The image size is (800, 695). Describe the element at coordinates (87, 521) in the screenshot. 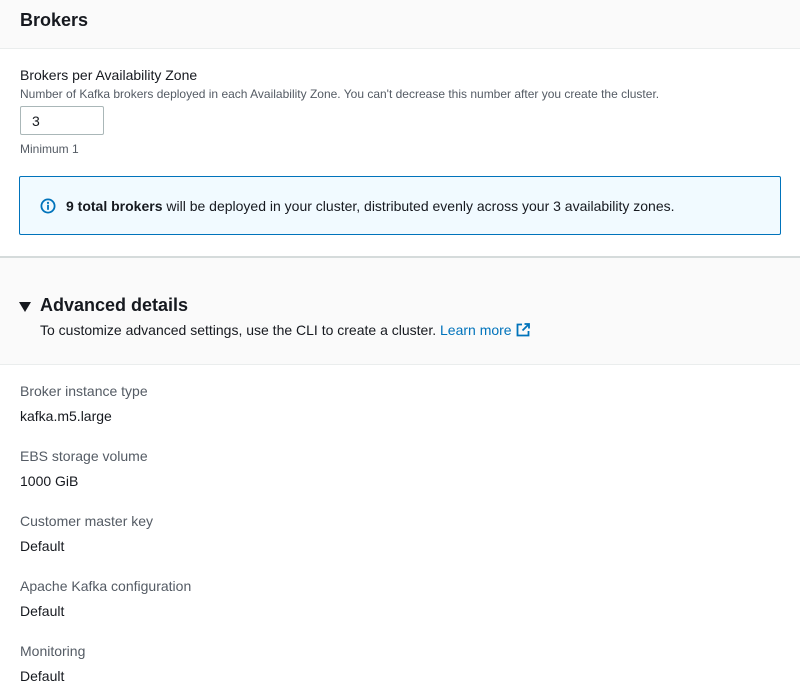

I see `customer-master-key-label: Customer master key` at that location.